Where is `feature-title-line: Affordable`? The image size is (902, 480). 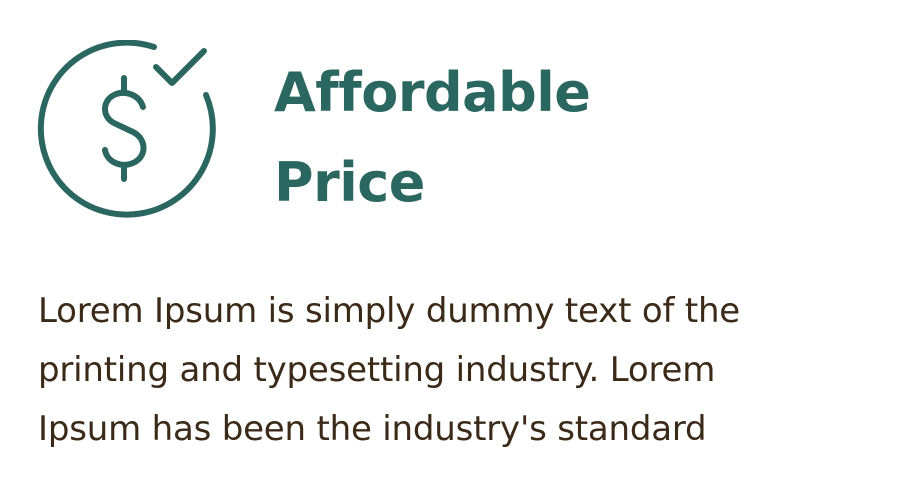
feature-title-line: Affordable is located at coordinates (432, 92).